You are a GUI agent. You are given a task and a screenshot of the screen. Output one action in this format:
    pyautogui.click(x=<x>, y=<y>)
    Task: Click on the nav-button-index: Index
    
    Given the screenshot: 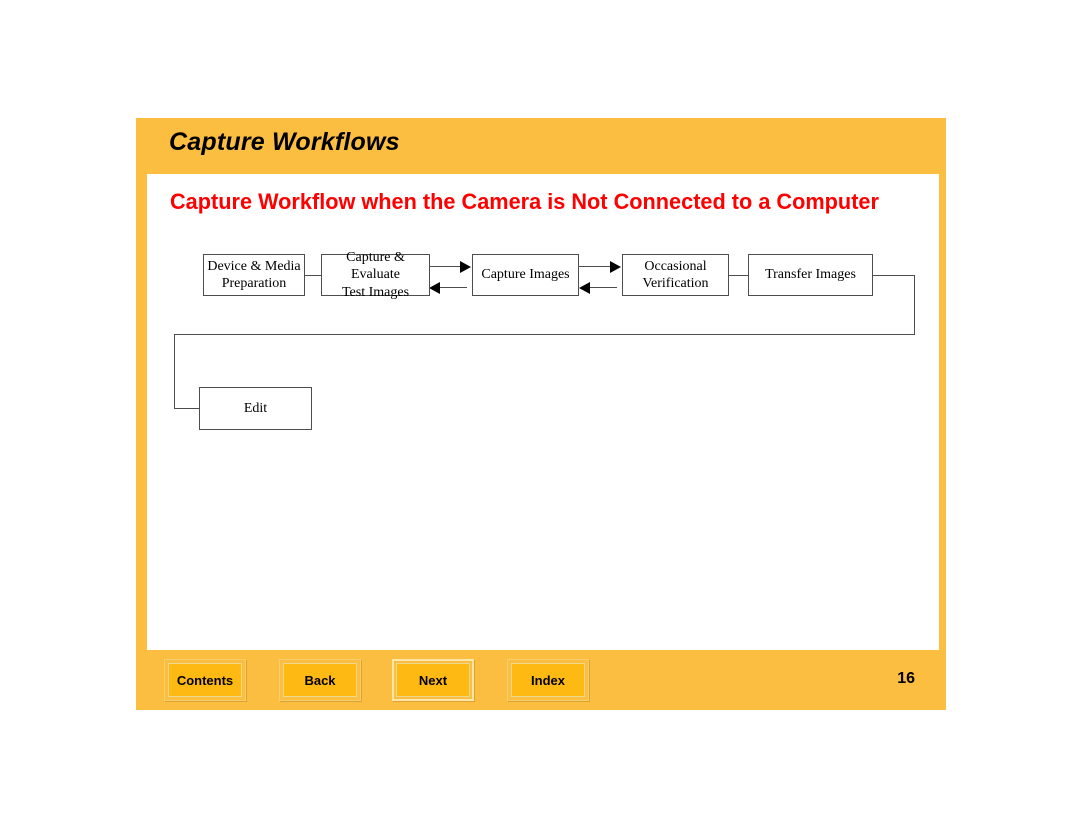 What is the action you would take?
    pyautogui.click(x=548, y=680)
    